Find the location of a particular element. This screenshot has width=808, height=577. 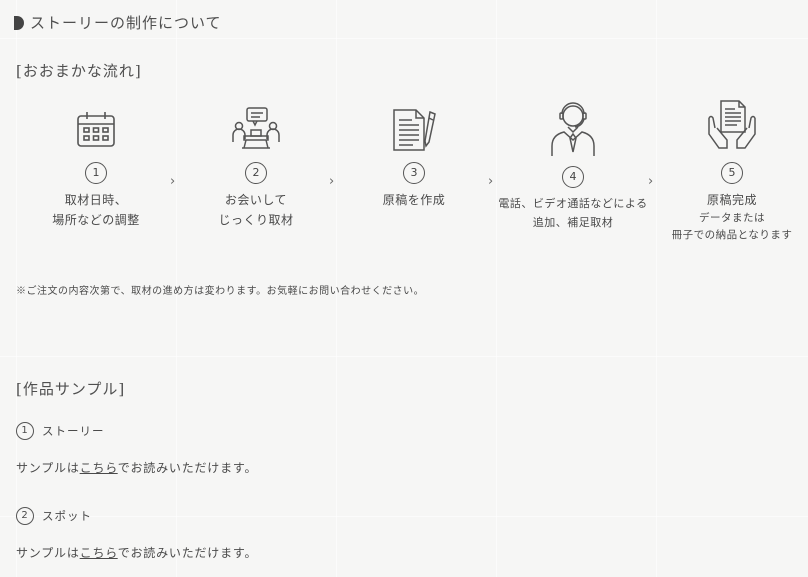

samples-title: [作品サンプル] is located at coordinates (71, 389).